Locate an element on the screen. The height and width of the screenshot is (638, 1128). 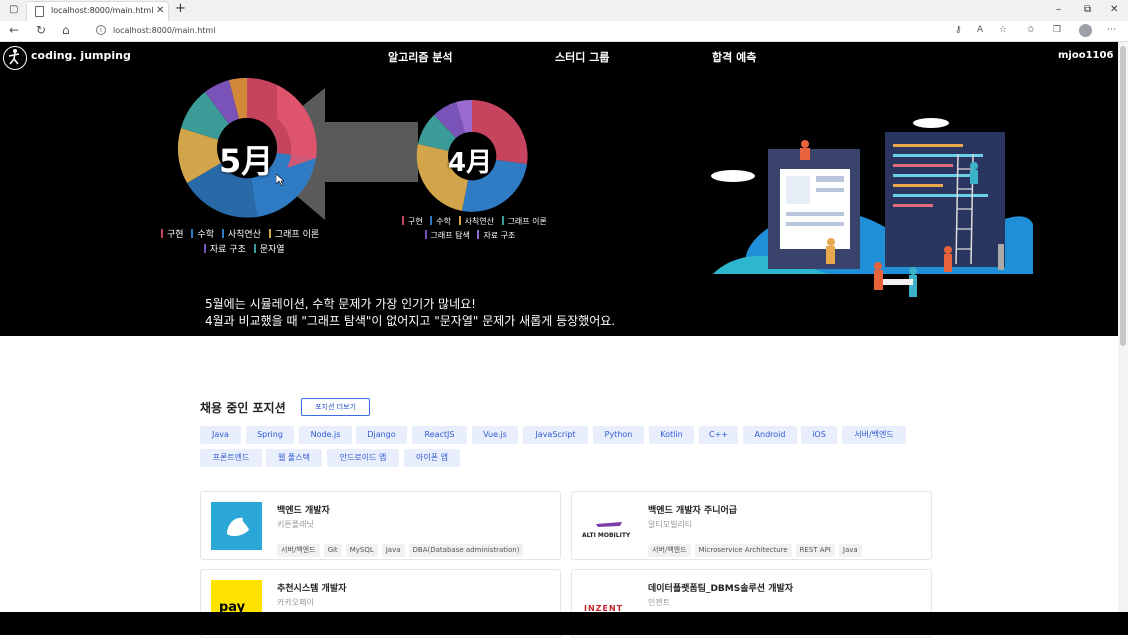
summary-line-1: 5월에는 시뮬레이션, 수학 문제가 가장 인기가 많네요! is located at coordinates (340, 304).